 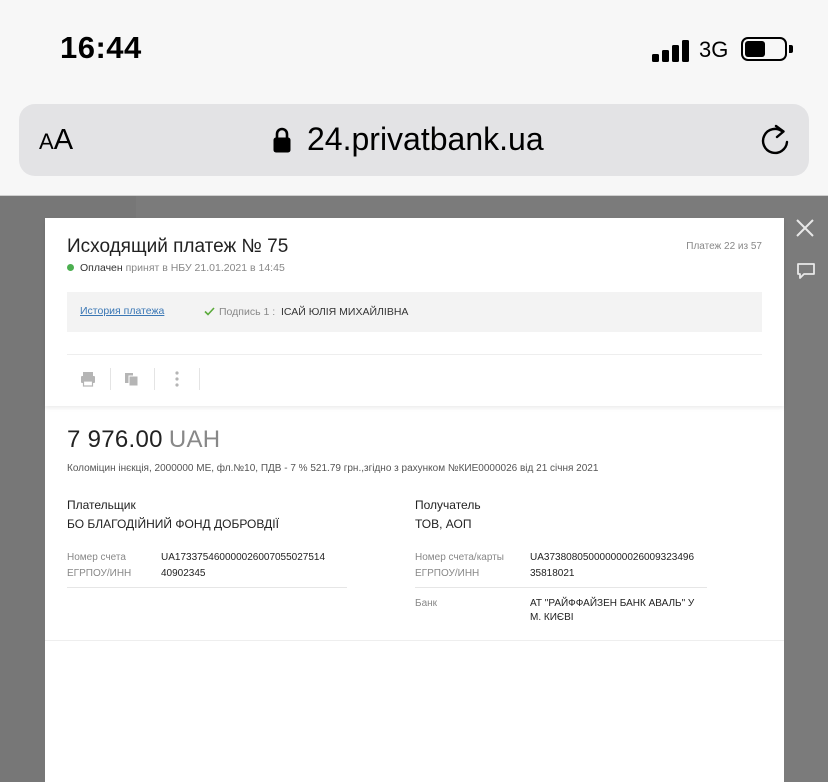 I want to click on signal-icon, so click(x=672, y=50).